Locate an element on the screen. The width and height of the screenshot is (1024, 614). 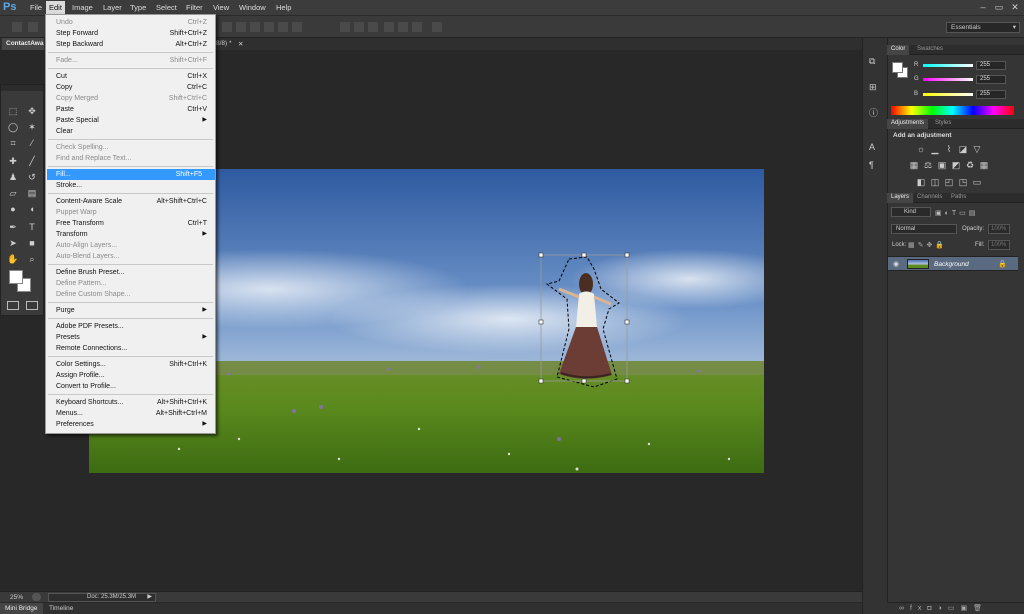
menu-view: View is located at coordinates (221, 7).